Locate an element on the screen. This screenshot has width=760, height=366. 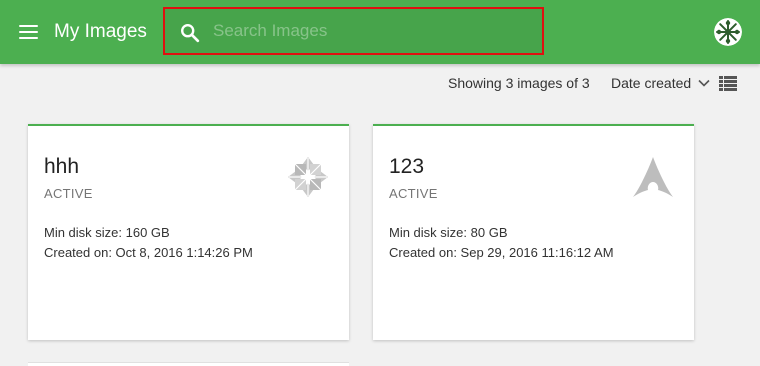
sort-label: Date created is located at coordinates (651, 83).